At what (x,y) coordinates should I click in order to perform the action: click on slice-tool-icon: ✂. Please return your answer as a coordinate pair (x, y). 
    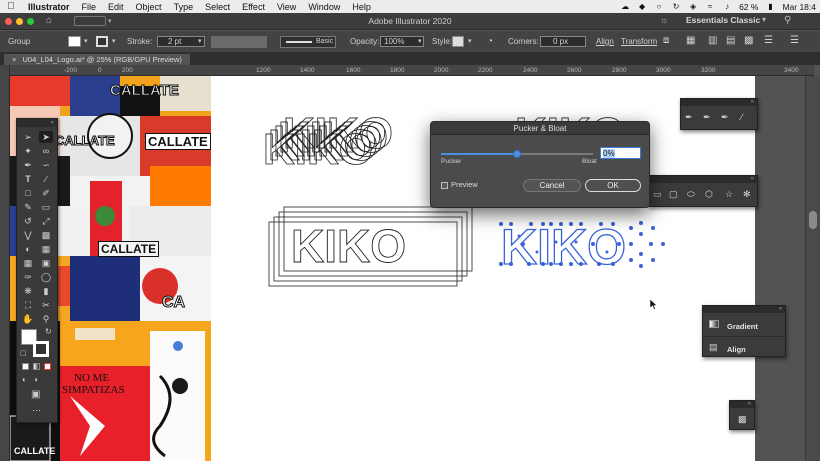
    Looking at the image, I should click on (46, 305).